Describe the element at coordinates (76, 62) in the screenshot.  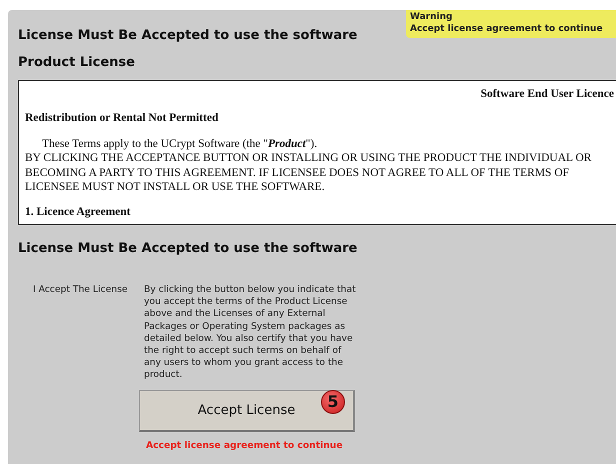
I see `section-heading: Product License` at that location.